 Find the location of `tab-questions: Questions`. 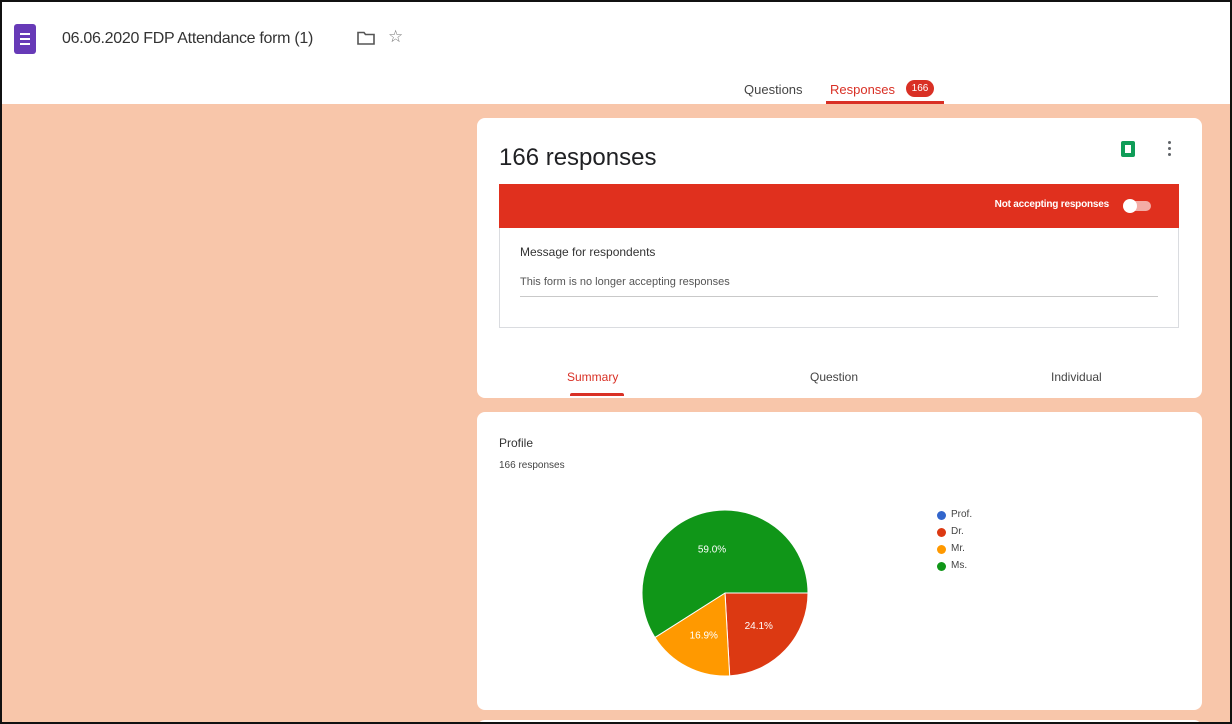

tab-questions: Questions is located at coordinates (773, 89).